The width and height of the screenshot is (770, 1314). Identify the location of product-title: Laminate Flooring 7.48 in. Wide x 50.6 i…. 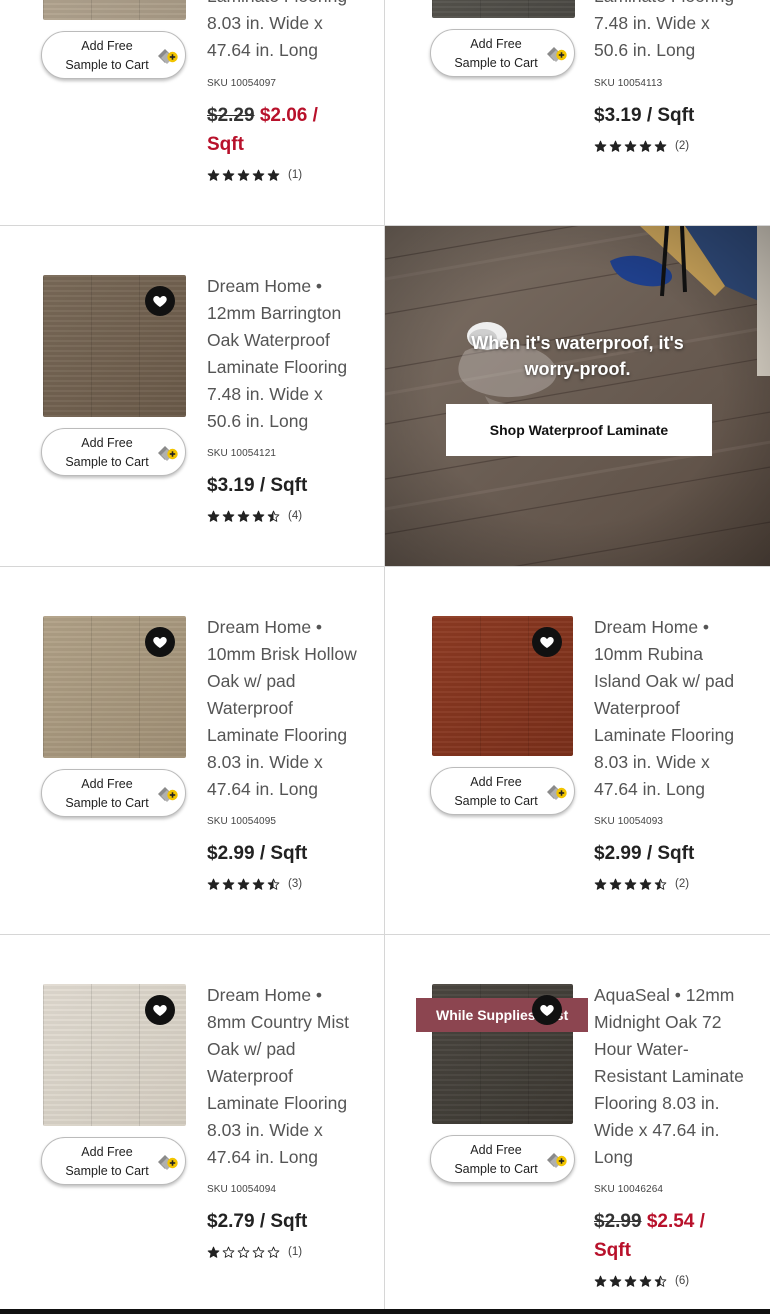
(669, 32).